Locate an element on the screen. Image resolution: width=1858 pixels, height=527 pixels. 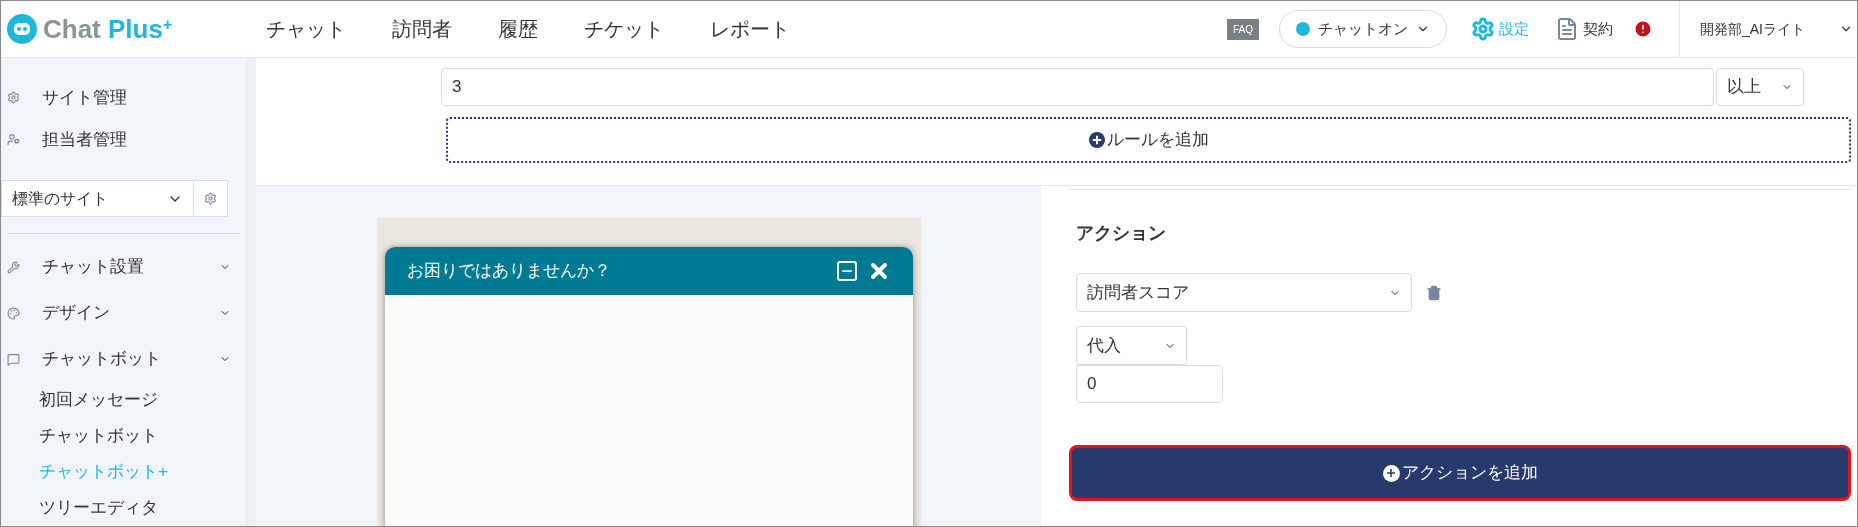
nav-tab: 履歴 is located at coordinates (518, 29).